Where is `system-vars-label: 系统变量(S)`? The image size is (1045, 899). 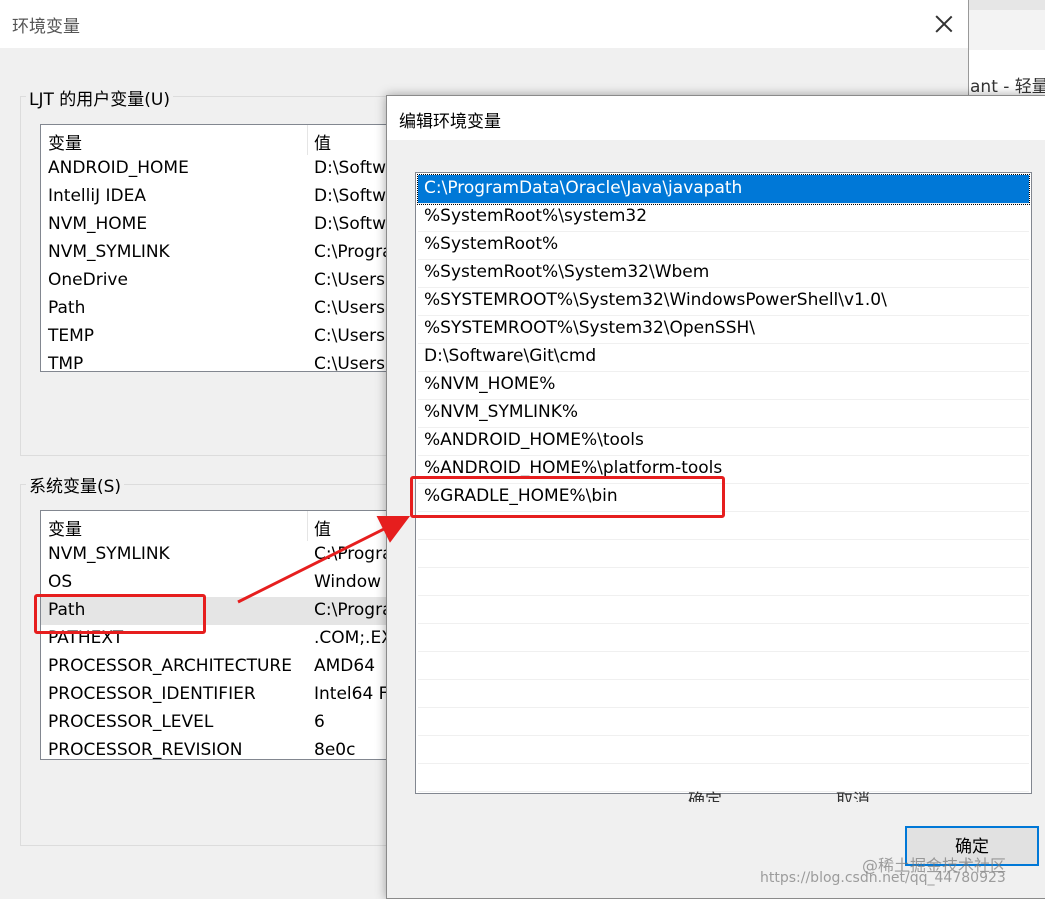 system-vars-label: 系统变量(S) is located at coordinates (75, 484).